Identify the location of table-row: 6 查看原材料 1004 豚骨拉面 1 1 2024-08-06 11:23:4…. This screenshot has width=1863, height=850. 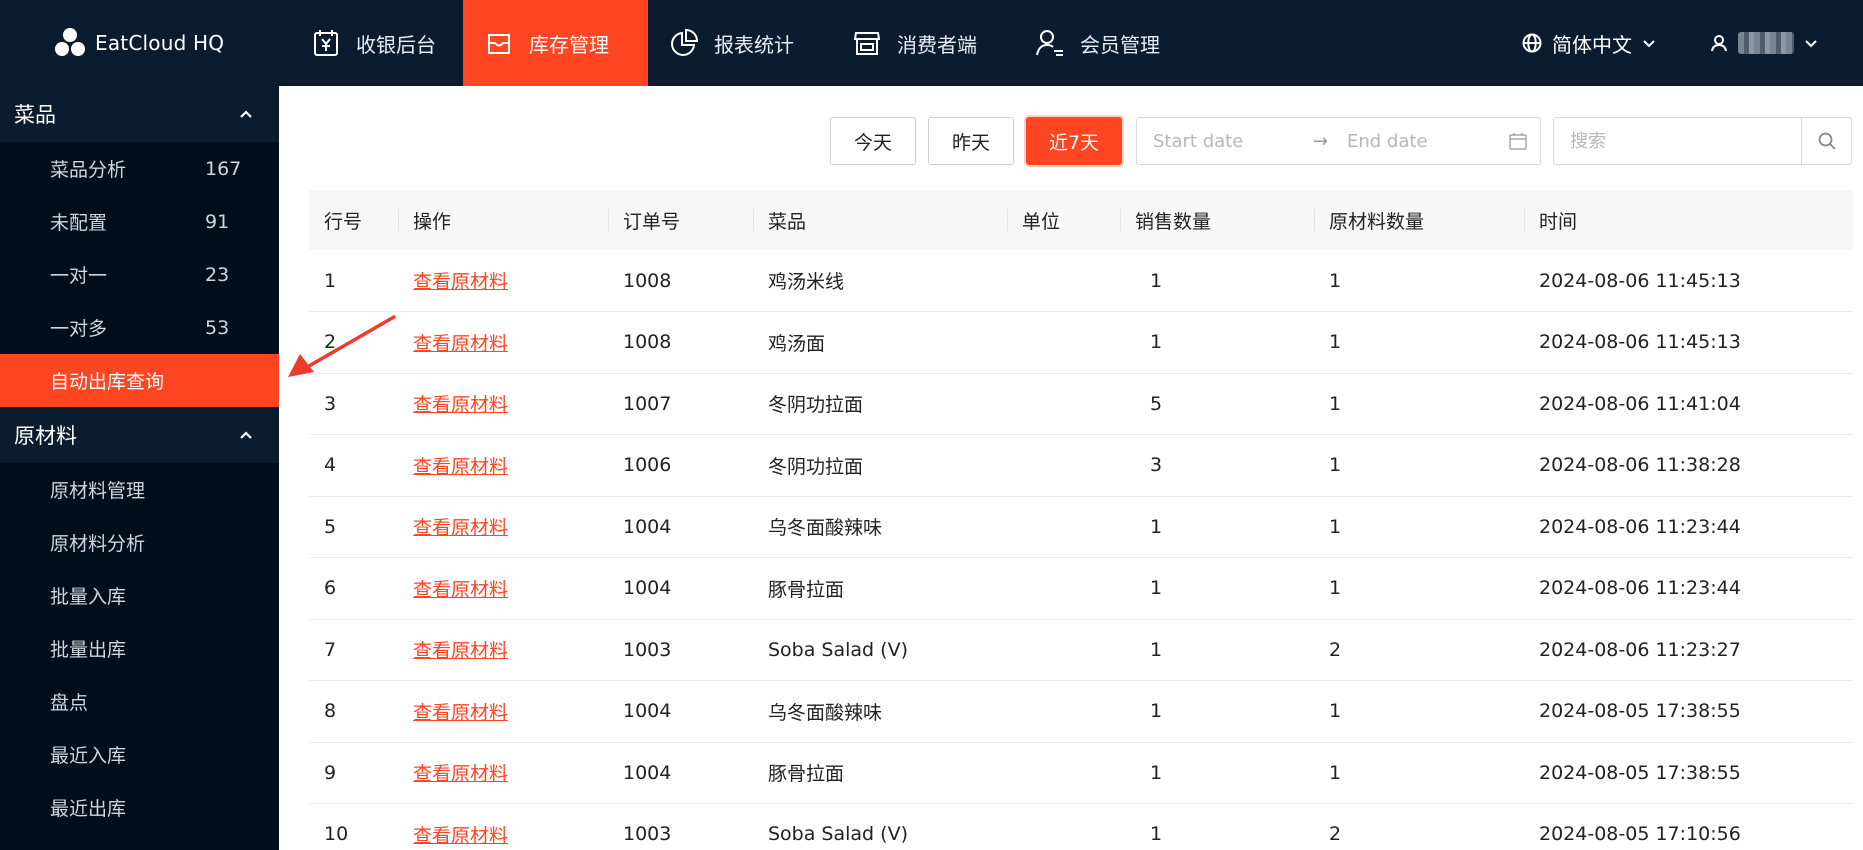
(1081, 588).